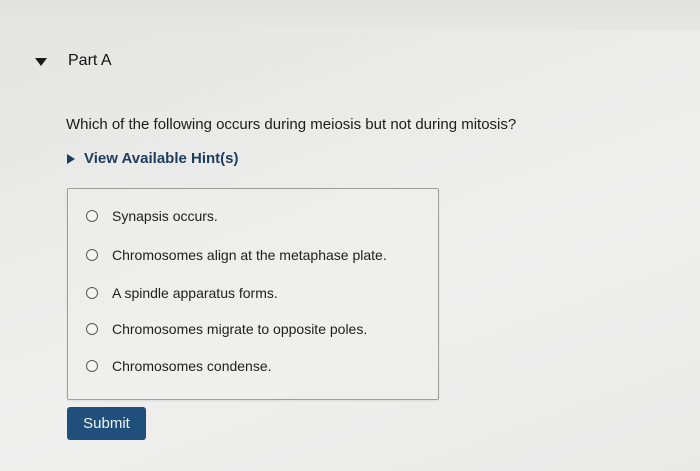 This screenshot has width=700, height=471. I want to click on answer-option-label: Chromosomes migrate to opposite poles., so click(240, 329).